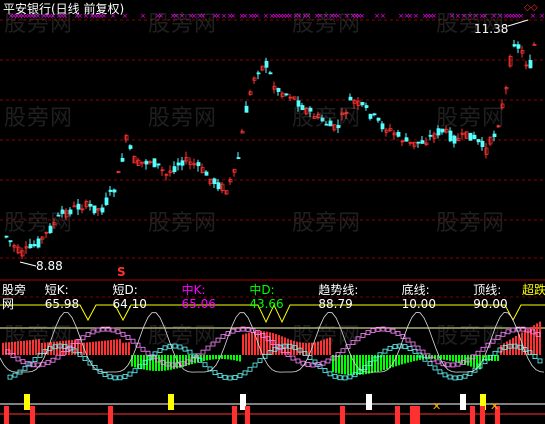 The height and width of the screenshot is (424, 545). Describe the element at coordinates (143, 297) in the screenshot. I see `indicator-item: 短D: 64.10` at that location.